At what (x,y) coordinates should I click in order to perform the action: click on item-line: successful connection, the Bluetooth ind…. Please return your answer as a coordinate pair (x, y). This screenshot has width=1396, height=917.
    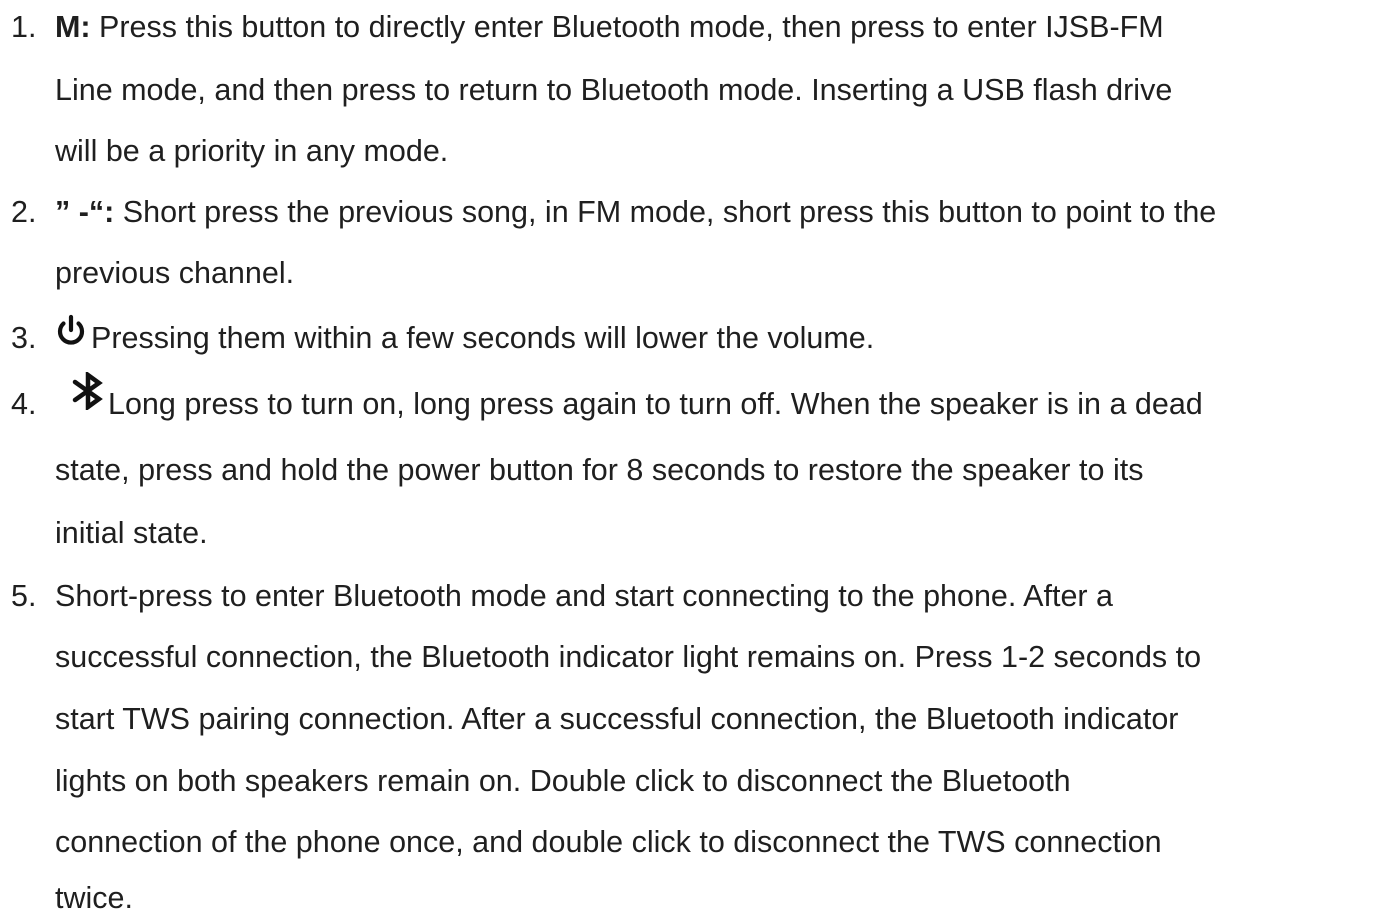
    Looking at the image, I should click on (628, 657).